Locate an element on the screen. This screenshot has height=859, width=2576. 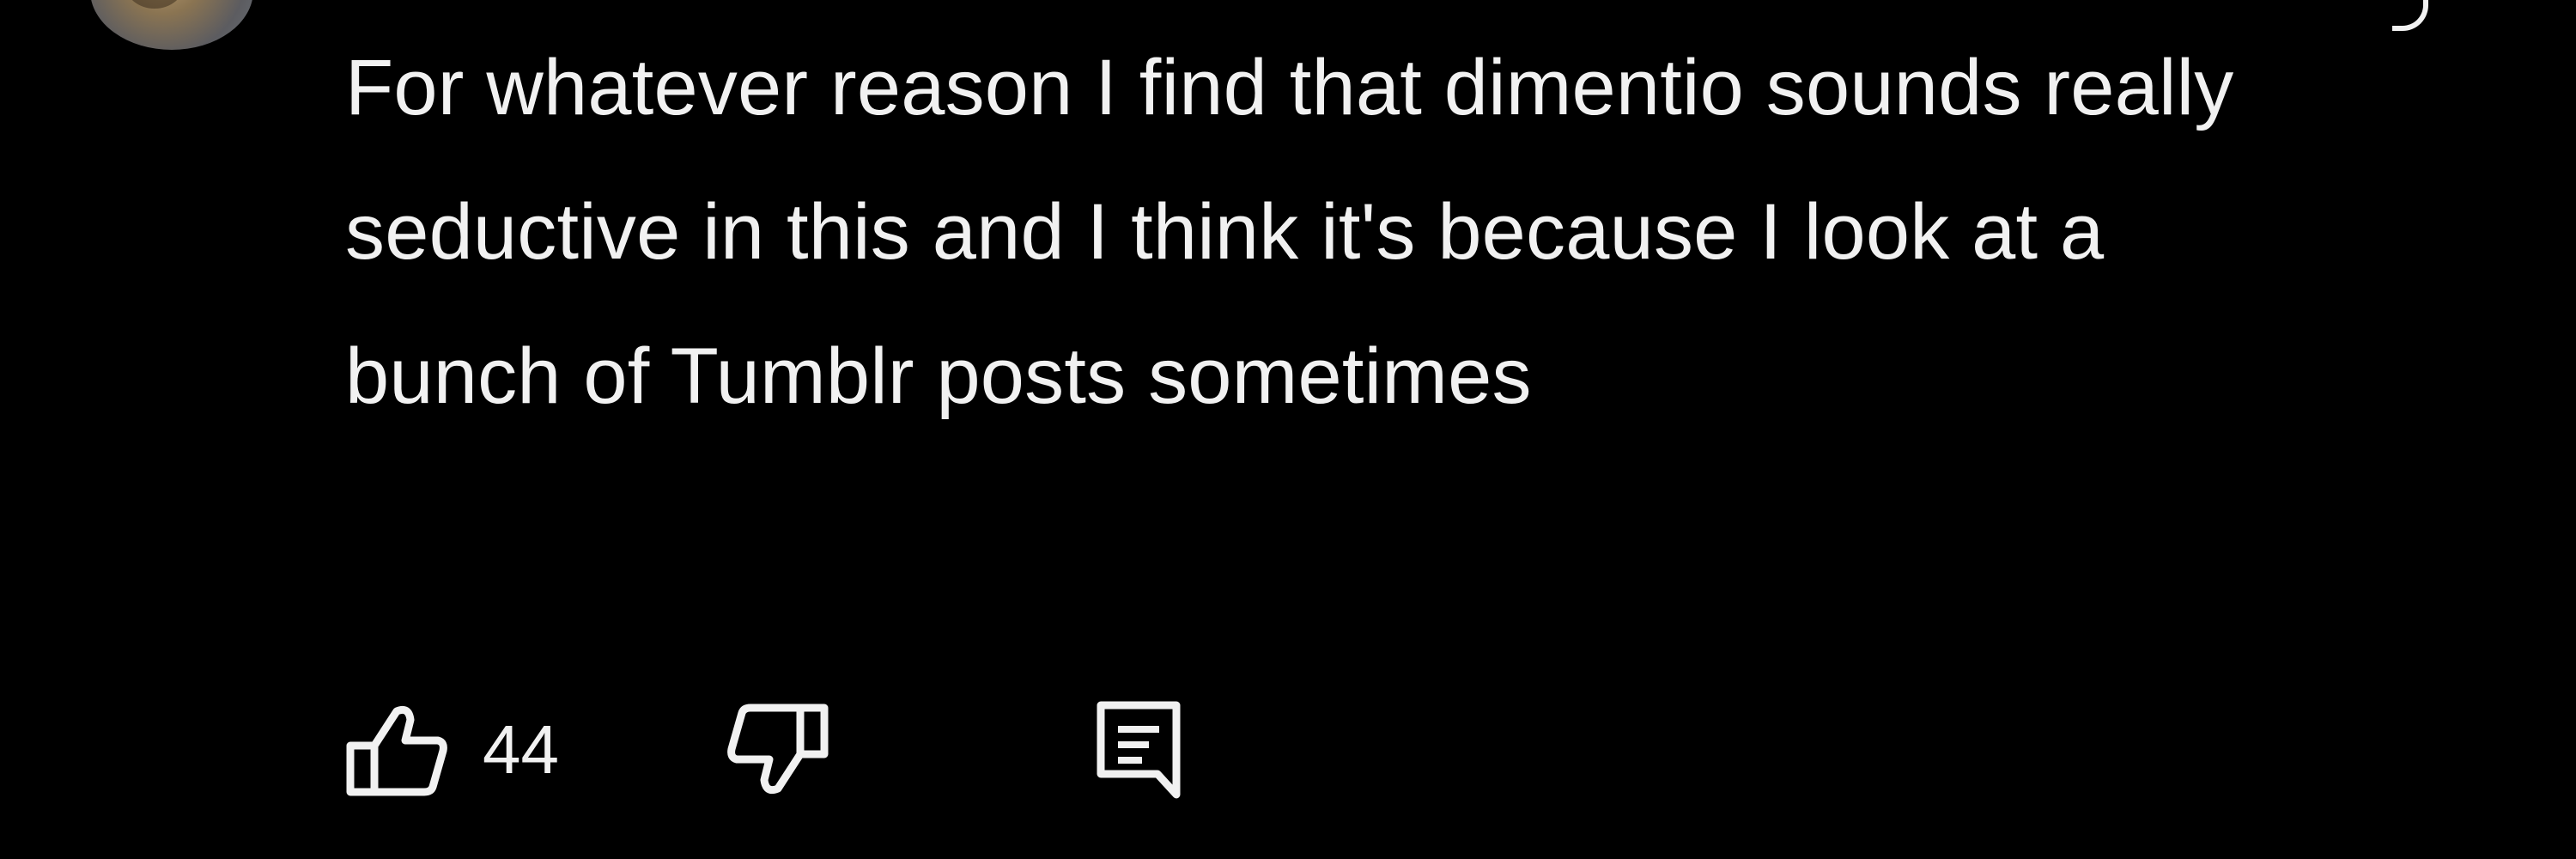
like-button is located at coordinates (397, 750).